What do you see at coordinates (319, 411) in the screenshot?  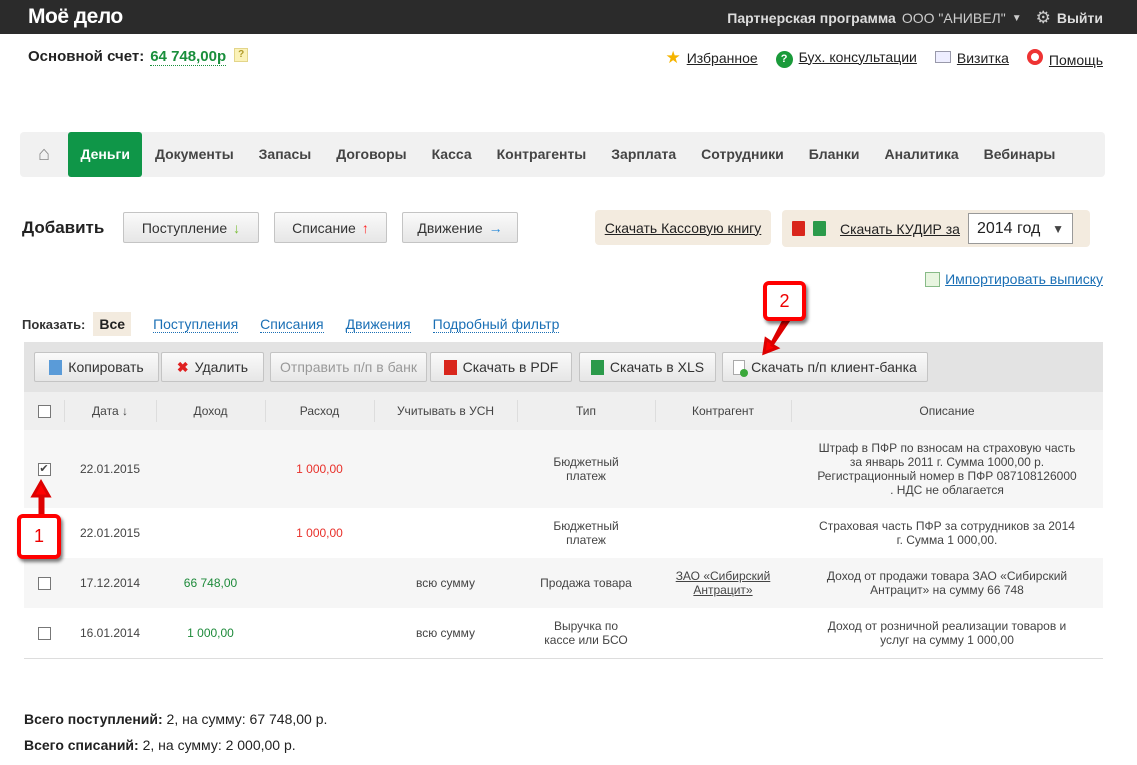 I see `col-expense: Расход` at bounding box center [319, 411].